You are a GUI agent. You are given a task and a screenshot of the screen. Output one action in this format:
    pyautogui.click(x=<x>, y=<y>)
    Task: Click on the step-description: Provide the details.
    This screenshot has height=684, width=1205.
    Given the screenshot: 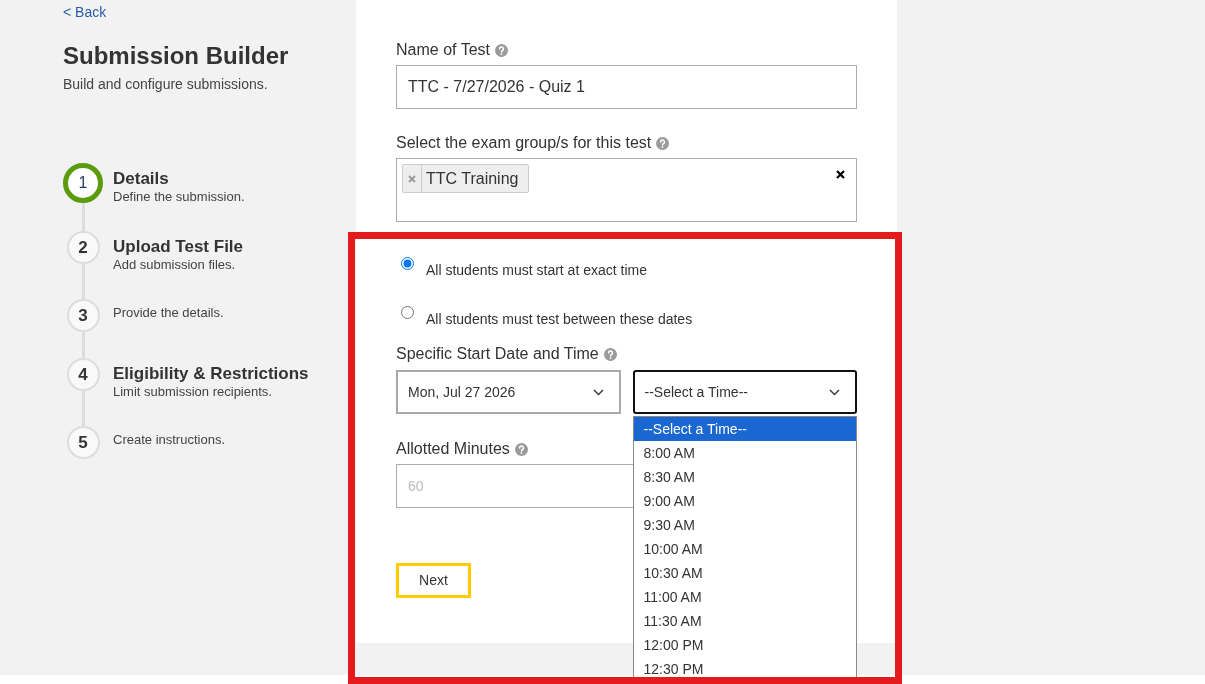 What is the action you would take?
    pyautogui.click(x=168, y=313)
    